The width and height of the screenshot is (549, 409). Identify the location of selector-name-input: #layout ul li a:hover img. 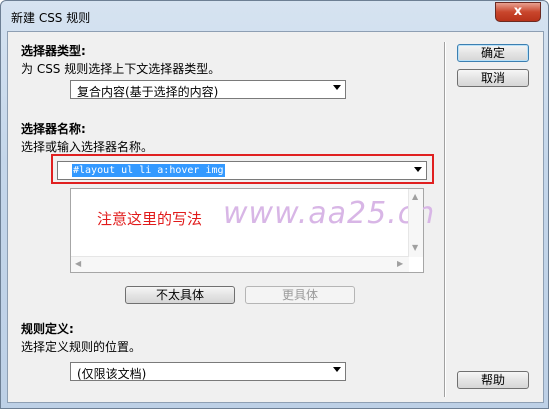
(148, 170).